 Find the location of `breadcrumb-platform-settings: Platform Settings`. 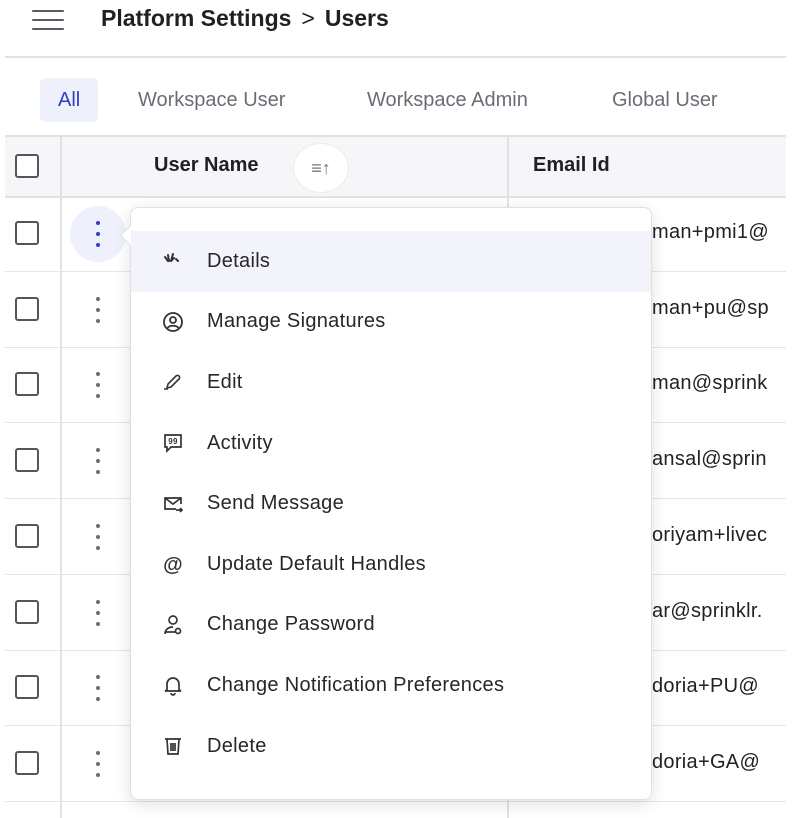

breadcrumb-platform-settings: Platform Settings is located at coordinates (196, 18).